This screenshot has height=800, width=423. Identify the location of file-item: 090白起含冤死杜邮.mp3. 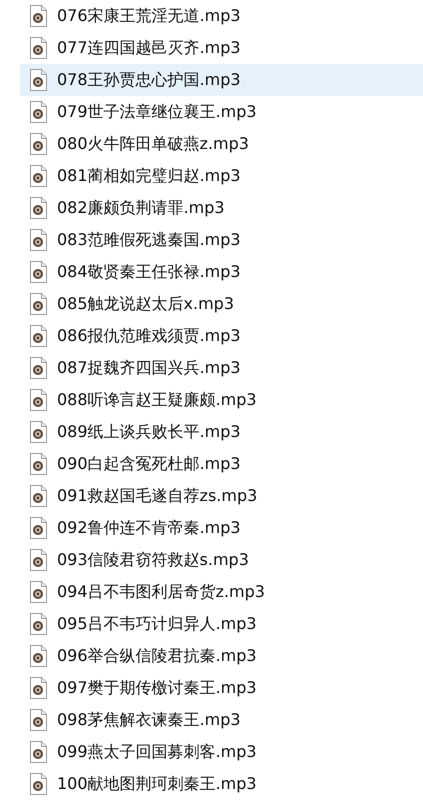
(221, 464).